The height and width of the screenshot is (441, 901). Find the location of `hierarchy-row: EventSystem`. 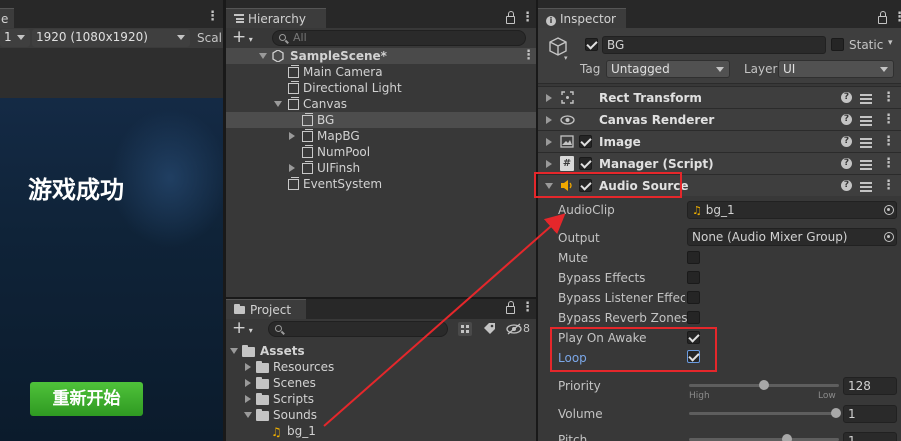

hierarchy-row: EventSystem is located at coordinates (381, 184).